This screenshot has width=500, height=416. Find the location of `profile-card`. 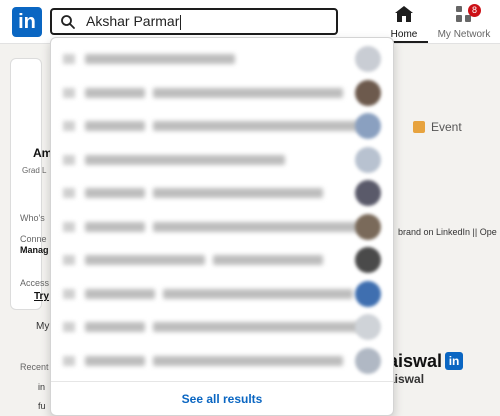

profile-card is located at coordinates (26, 184).